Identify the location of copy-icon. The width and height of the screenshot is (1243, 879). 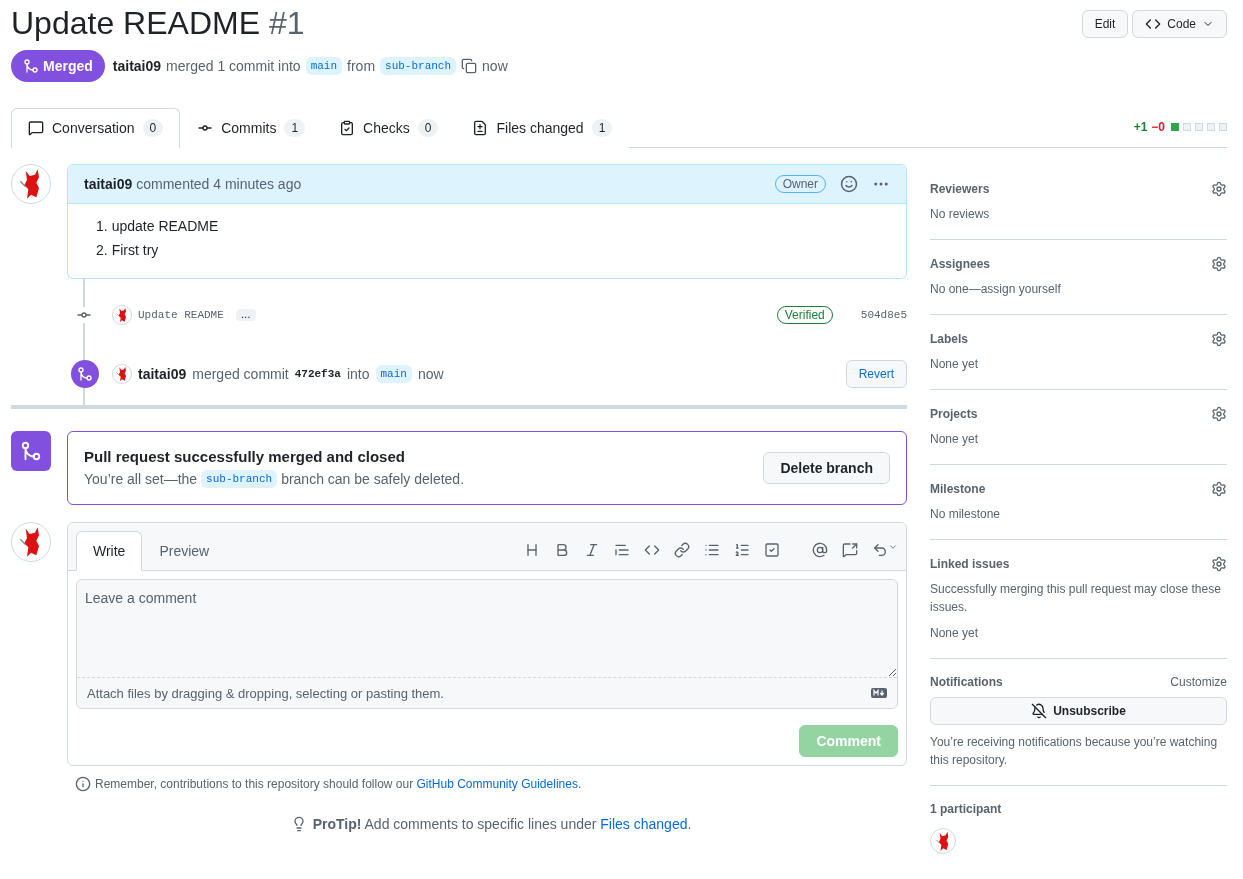
(469, 66).